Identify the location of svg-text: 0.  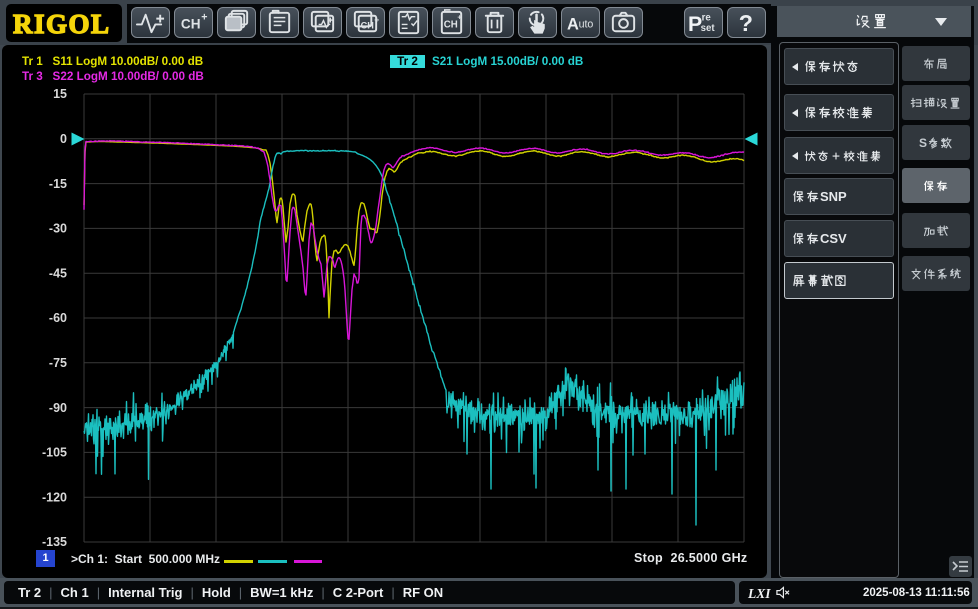
(63, 139).